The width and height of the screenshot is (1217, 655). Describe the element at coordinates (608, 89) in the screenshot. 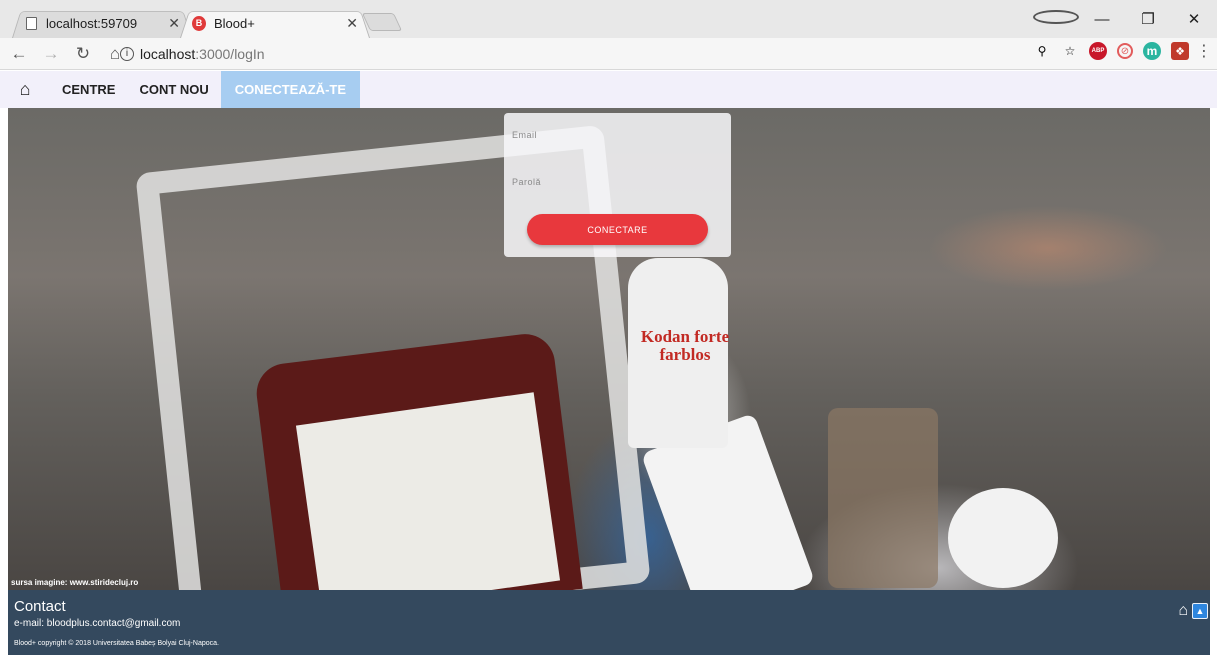

I see `site-navbar: ⌂ CENTRE CONT NOU CONECTEAZĂ-TE` at that location.